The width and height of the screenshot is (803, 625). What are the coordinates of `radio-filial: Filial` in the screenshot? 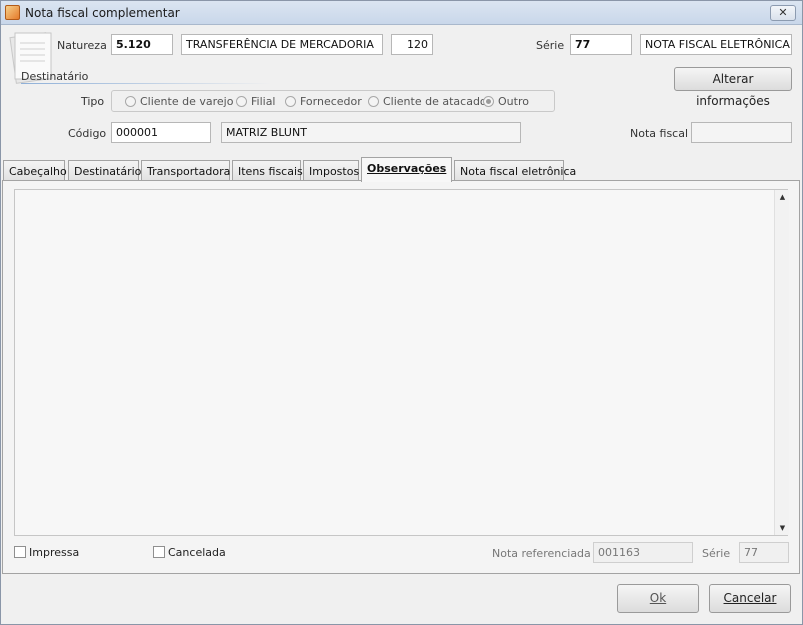 It's located at (256, 101).